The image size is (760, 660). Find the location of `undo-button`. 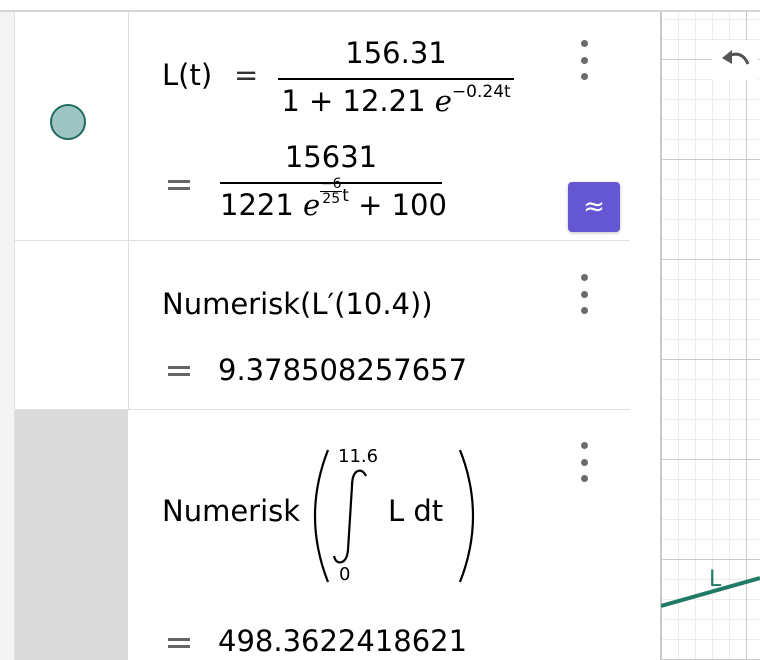

undo-button is located at coordinates (735, 60).